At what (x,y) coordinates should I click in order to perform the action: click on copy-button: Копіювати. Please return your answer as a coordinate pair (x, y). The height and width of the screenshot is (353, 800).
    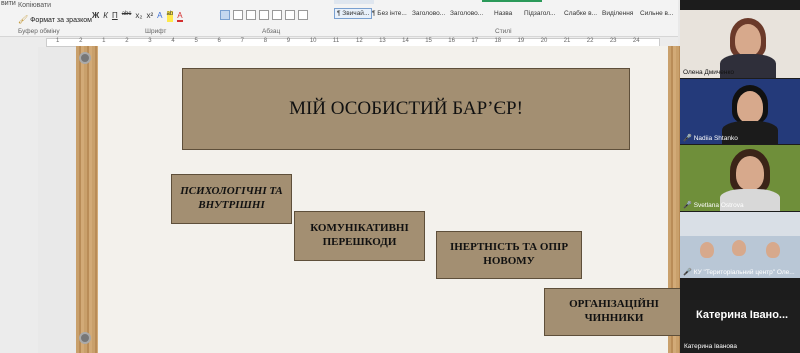
    Looking at the image, I should click on (34, 5).